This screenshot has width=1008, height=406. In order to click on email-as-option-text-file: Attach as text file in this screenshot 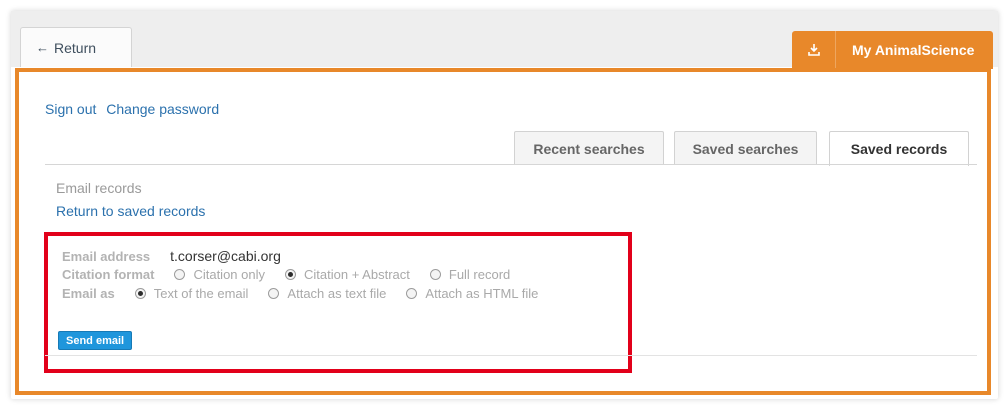, I will do `click(327, 293)`.